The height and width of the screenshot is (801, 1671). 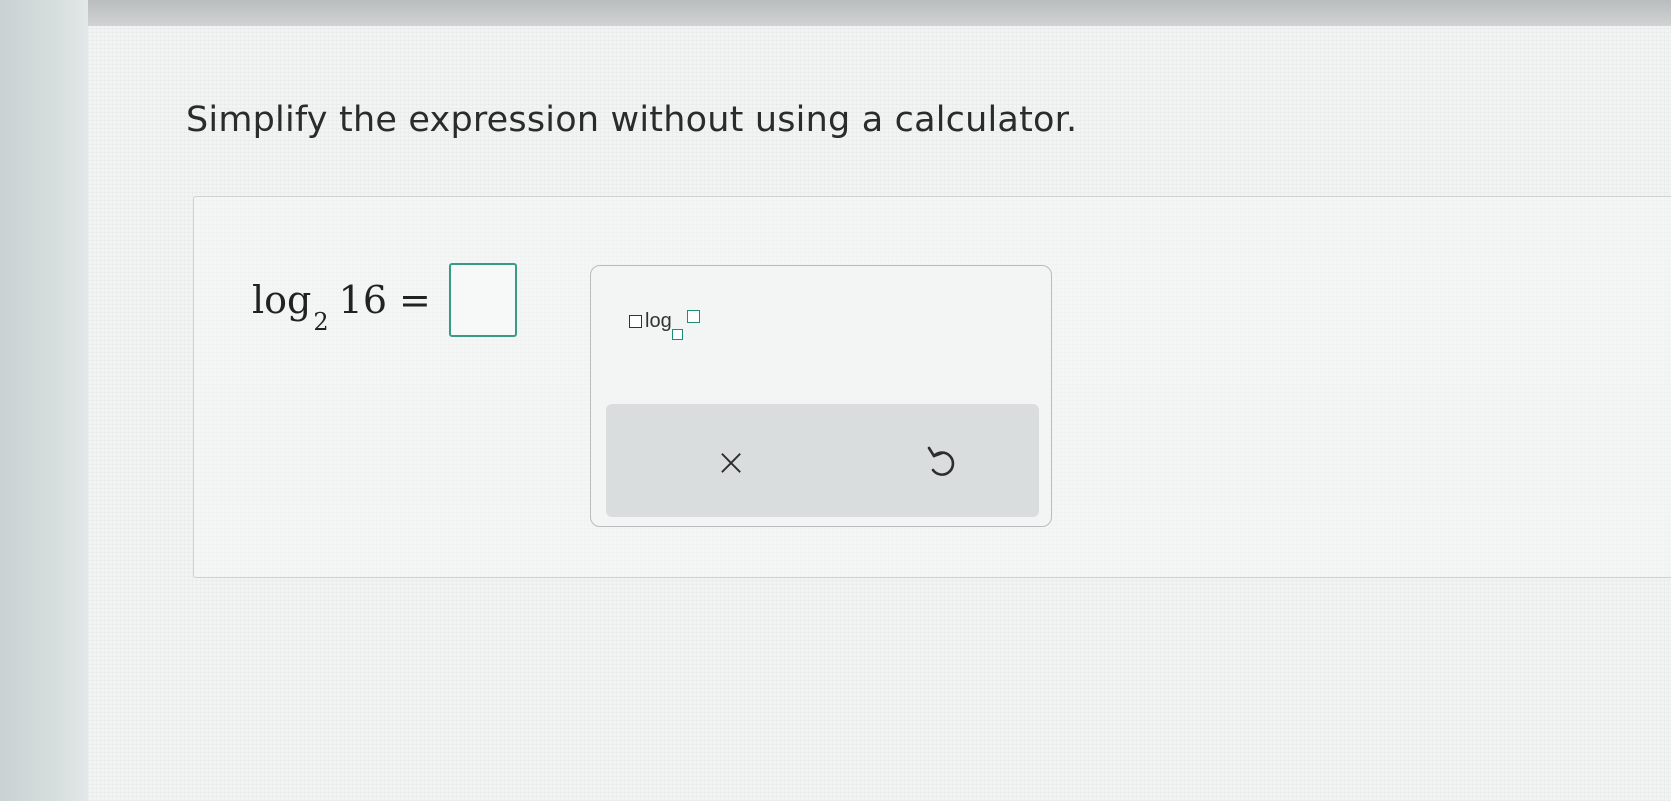 I want to click on clear-button: ×, so click(x=731, y=462).